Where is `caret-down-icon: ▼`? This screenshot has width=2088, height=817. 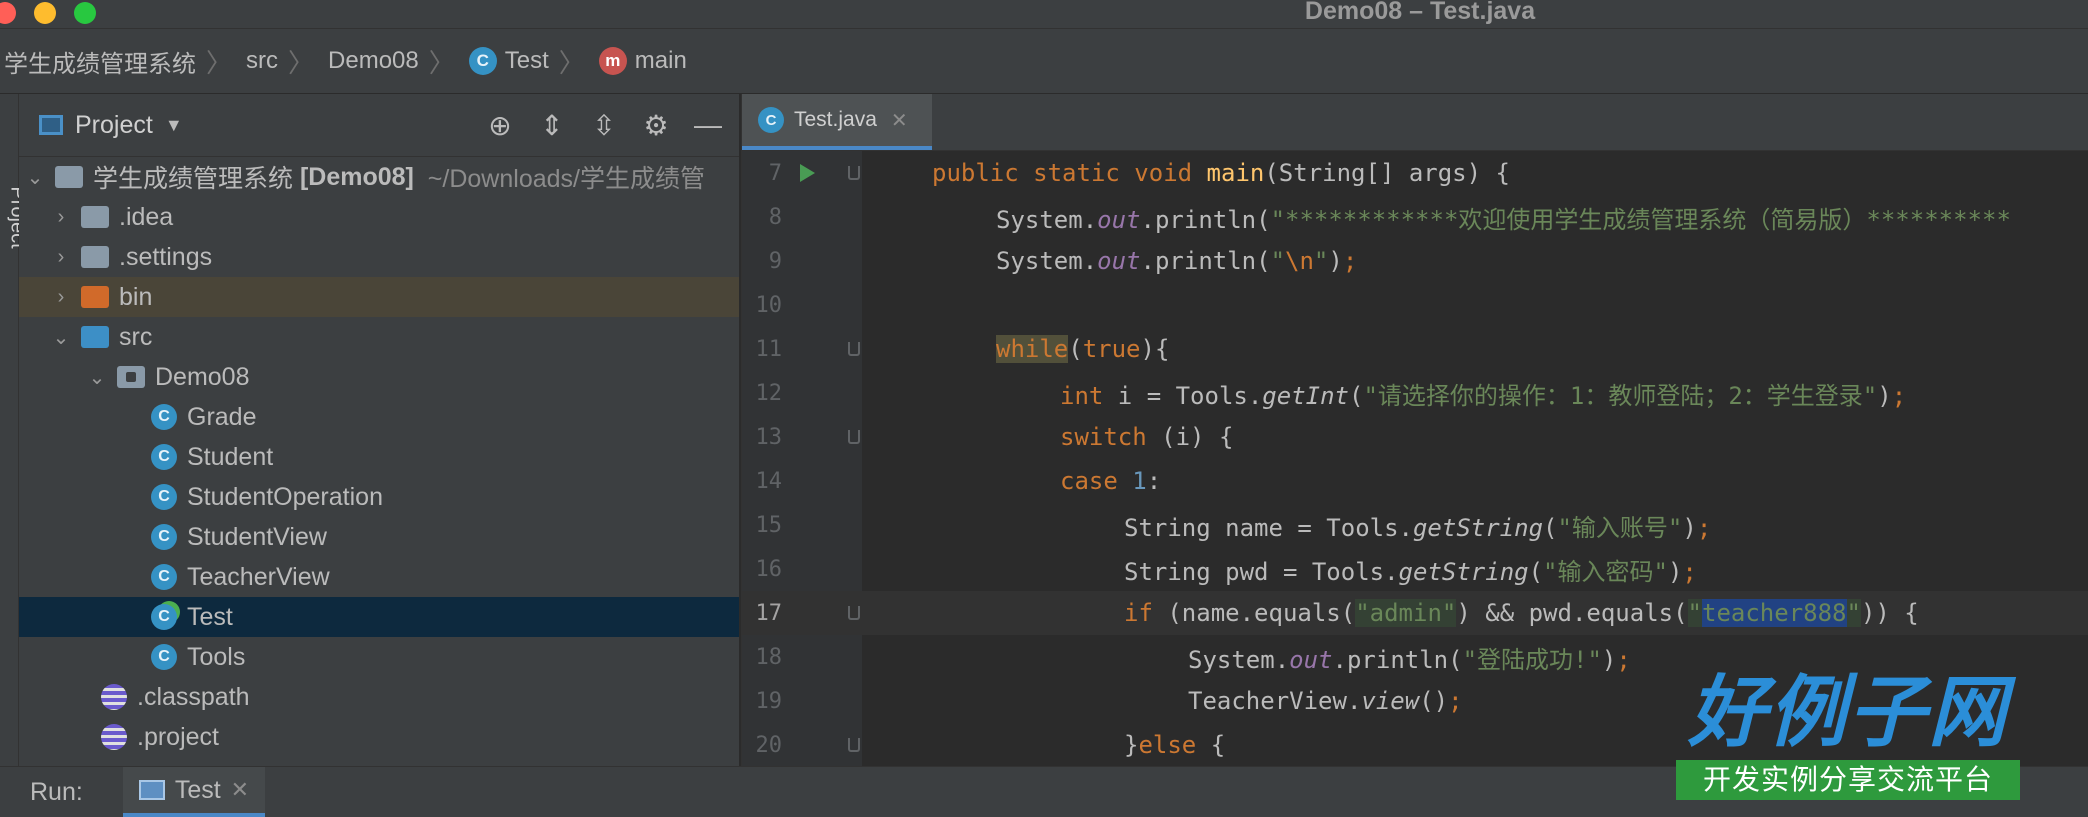
caret-down-icon: ▼ is located at coordinates (173, 124).